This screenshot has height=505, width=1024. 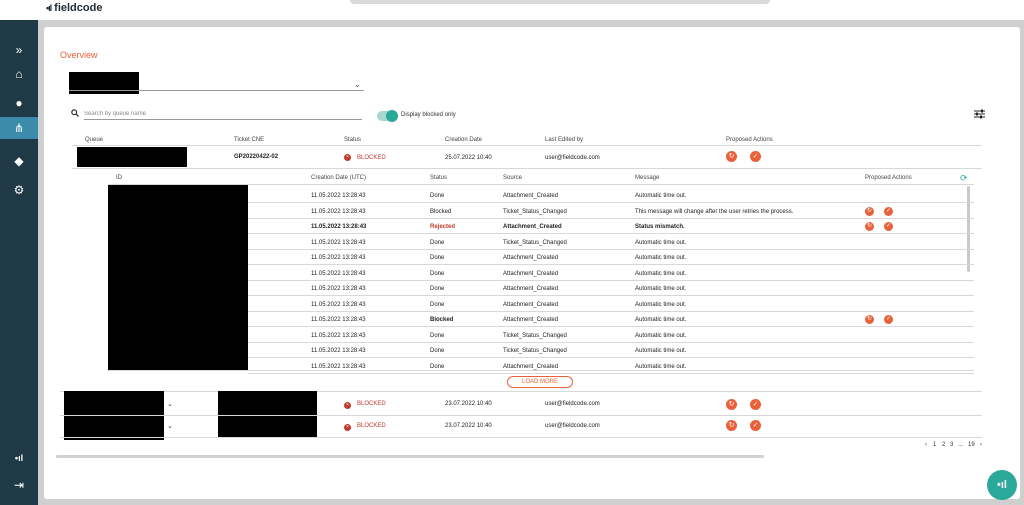 What do you see at coordinates (443, 227) in the screenshot?
I see `sub-status: Rejected` at bounding box center [443, 227].